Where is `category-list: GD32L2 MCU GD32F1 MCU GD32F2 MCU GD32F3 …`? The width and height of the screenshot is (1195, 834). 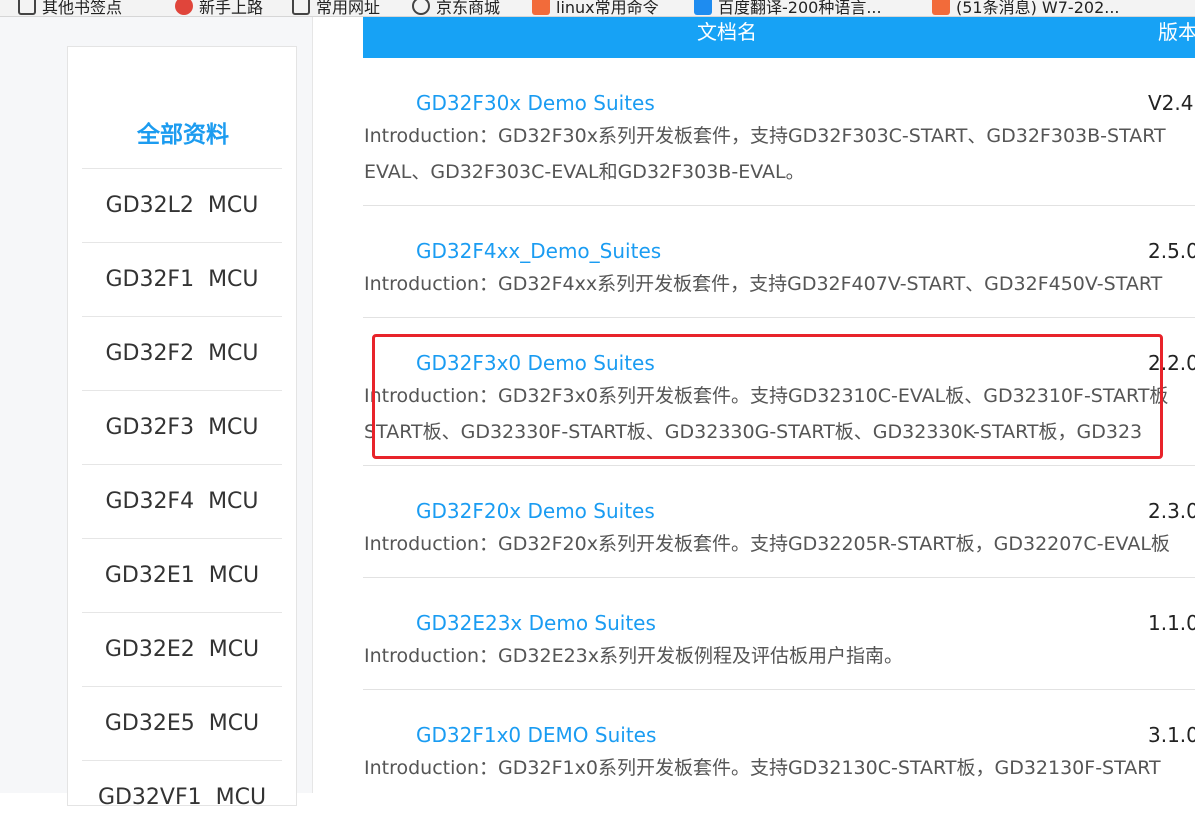
category-list: GD32L2 MCU GD32F1 MCU GD32F2 MCU GD32F3 … is located at coordinates (182, 501).